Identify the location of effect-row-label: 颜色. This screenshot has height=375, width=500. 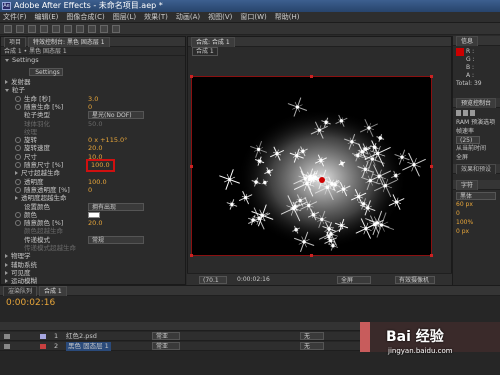
(30, 214).